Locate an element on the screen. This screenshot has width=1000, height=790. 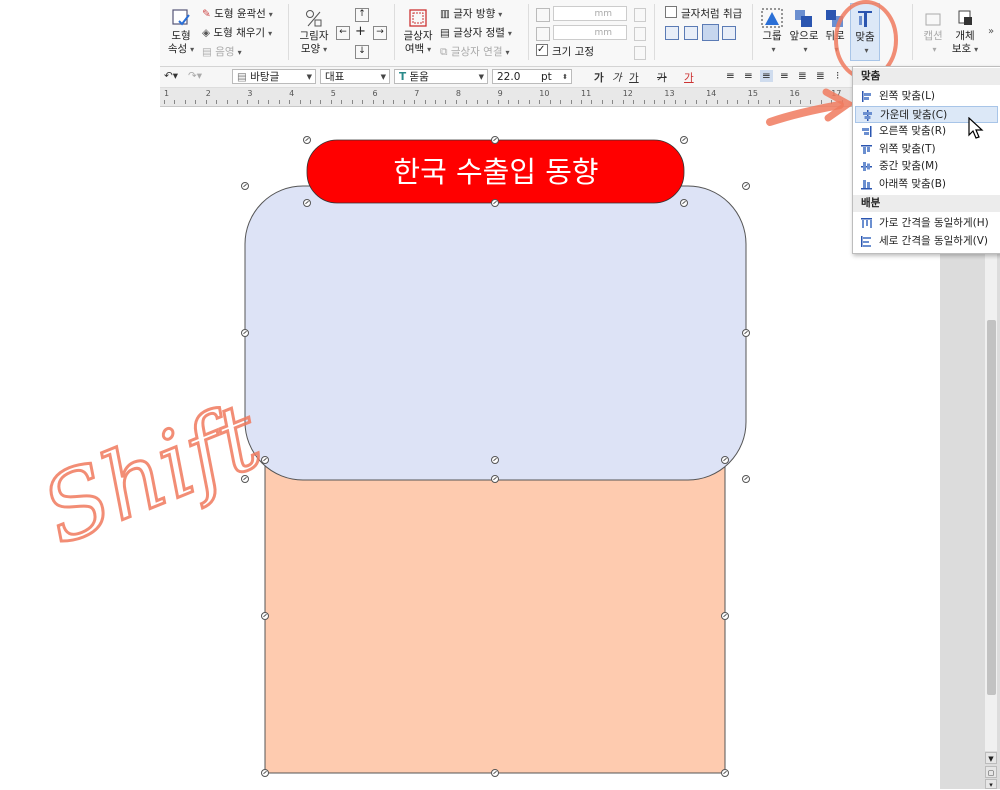
mouse-cursor-icon is located at coordinates (976, 128).